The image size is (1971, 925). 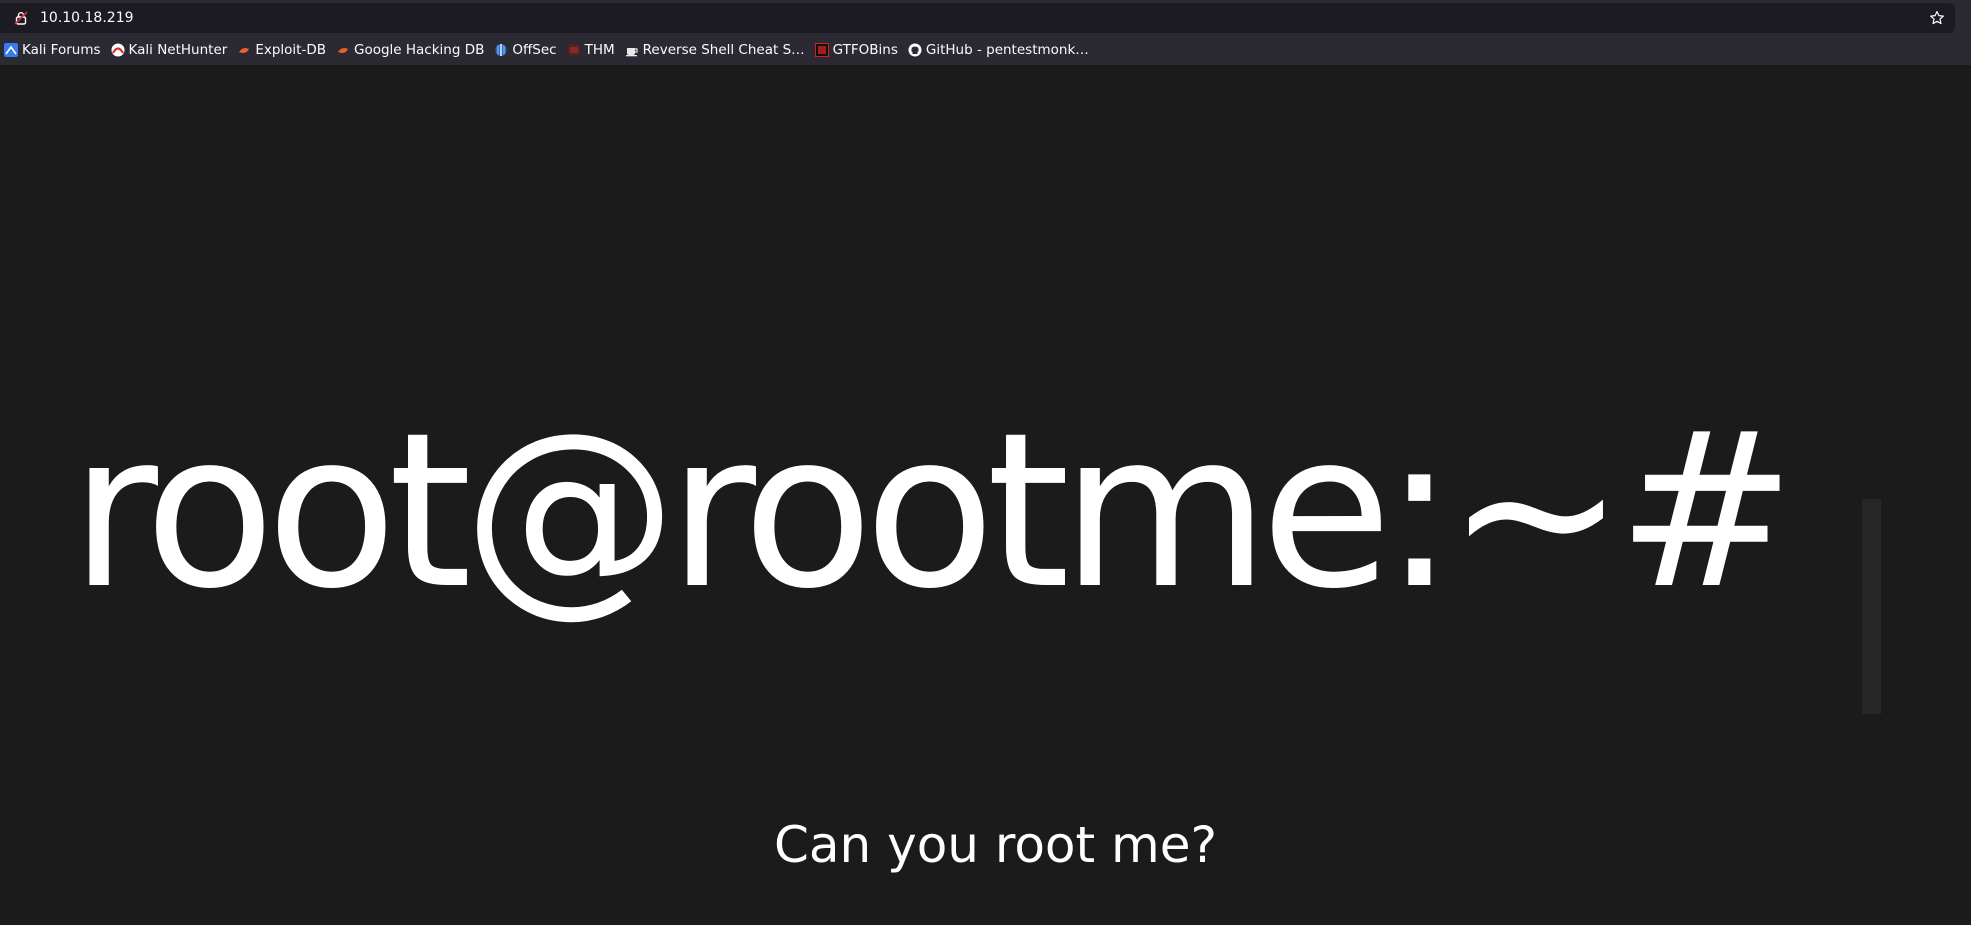 What do you see at coordinates (290, 50) in the screenshot?
I see `bookmark-label: Exploit-DB` at bounding box center [290, 50].